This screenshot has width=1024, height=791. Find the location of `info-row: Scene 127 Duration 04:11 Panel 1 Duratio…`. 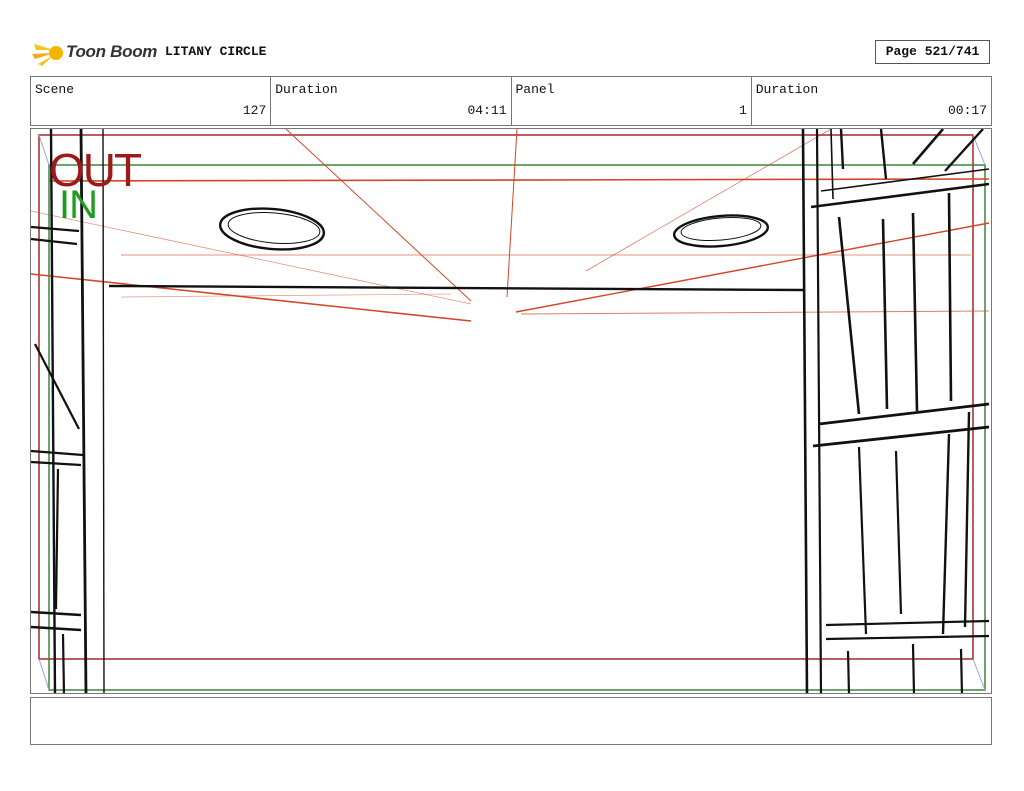

info-row: Scene 127 Duration 04:11 Panel 1 Duratio… is located at coordinates (511, 101).